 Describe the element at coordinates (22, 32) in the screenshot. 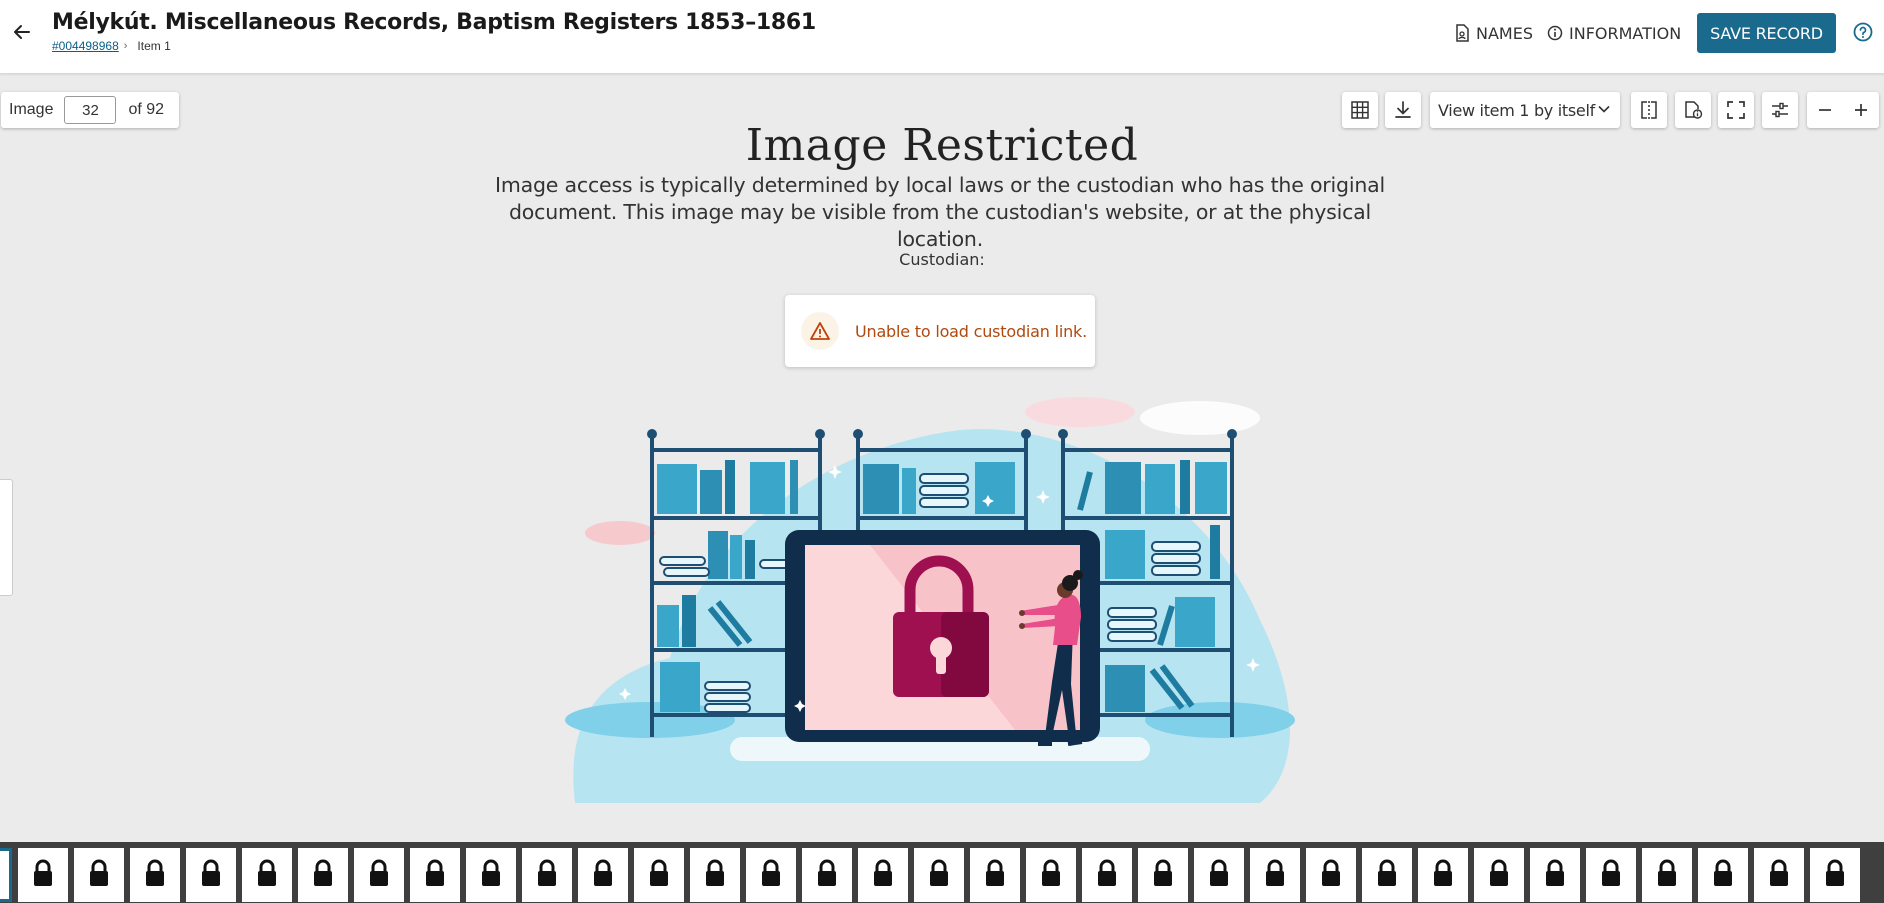

I see `back-button` at that location.